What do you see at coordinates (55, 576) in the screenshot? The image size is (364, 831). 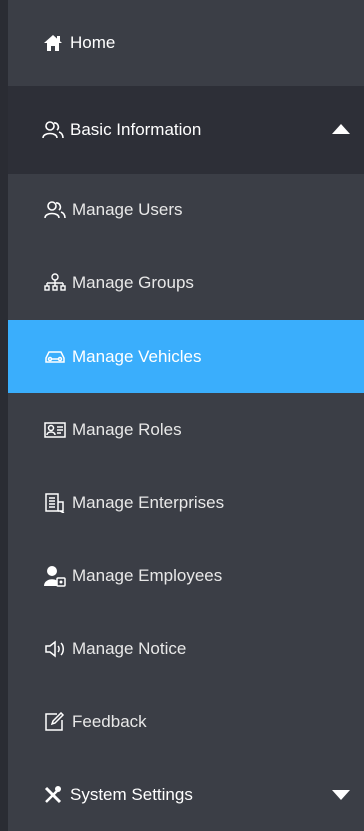 I see `employee-icon` at bounding box center [55, 576].